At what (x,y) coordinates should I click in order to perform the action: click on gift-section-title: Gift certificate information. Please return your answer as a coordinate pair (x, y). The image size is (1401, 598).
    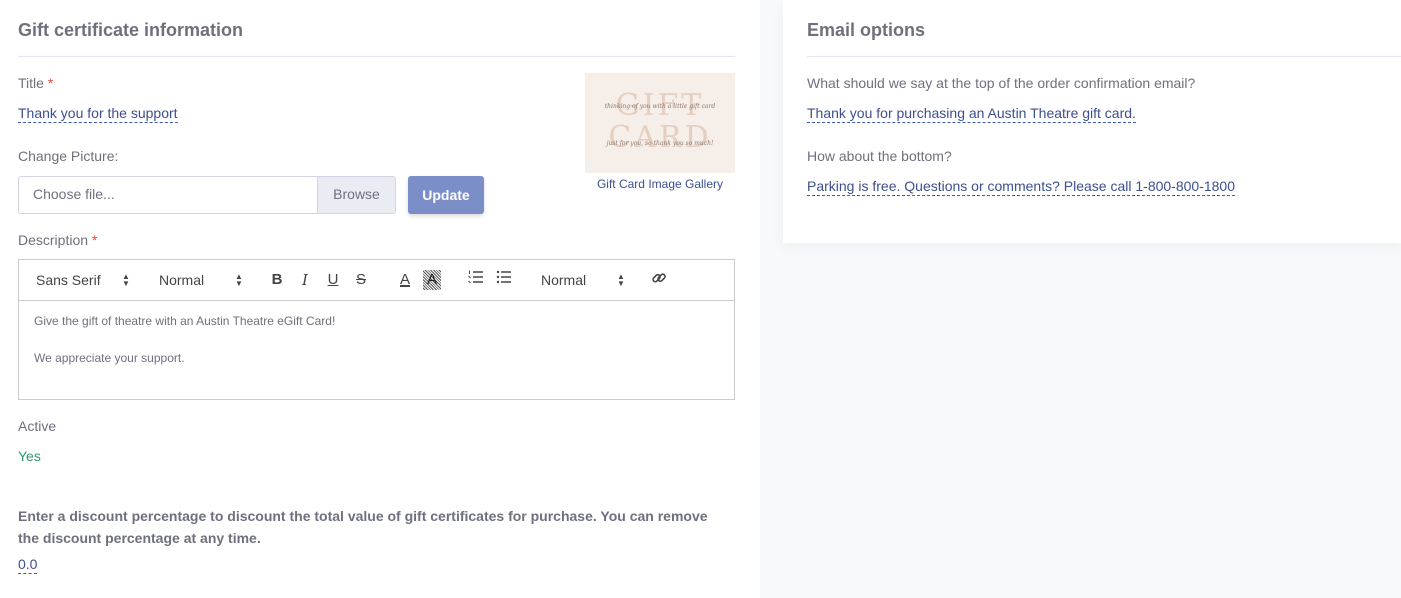
    Looking at the image, I should click on (131, 30).